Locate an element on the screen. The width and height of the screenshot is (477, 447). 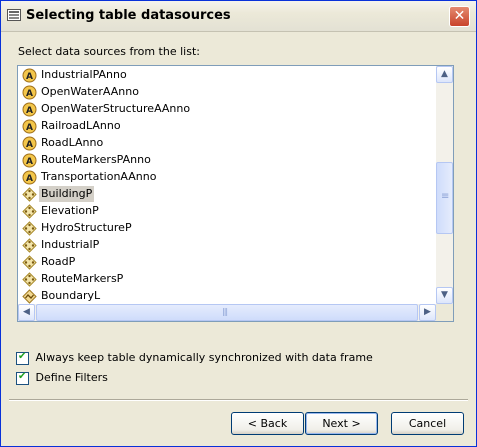
horizontal-scroll-thumb is located at coordinates (227, 312).